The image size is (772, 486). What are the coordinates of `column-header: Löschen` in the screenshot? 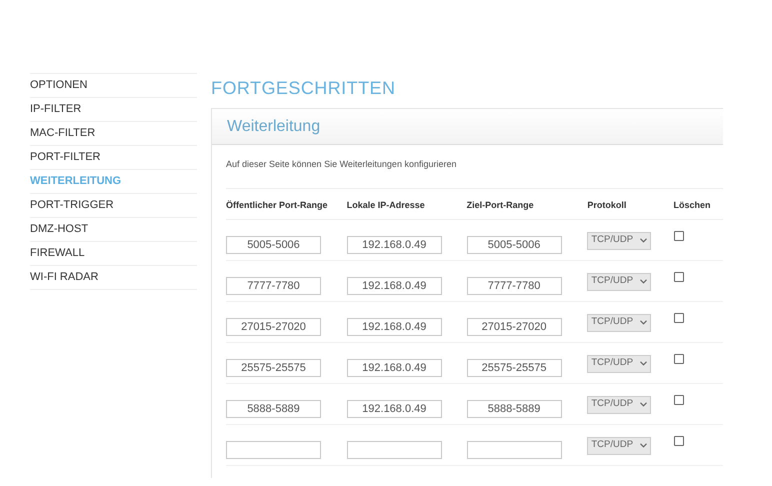 It's located at (692, 205).